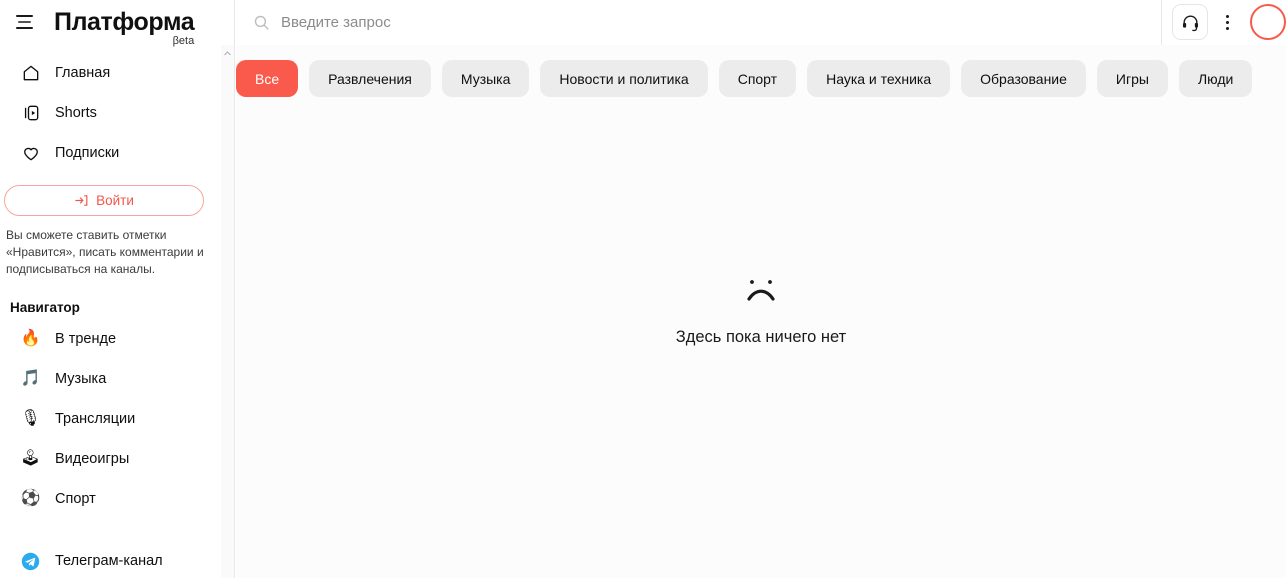  I want to click on empty-state-text: Здесь пока ничего нет, so click(761, 337).